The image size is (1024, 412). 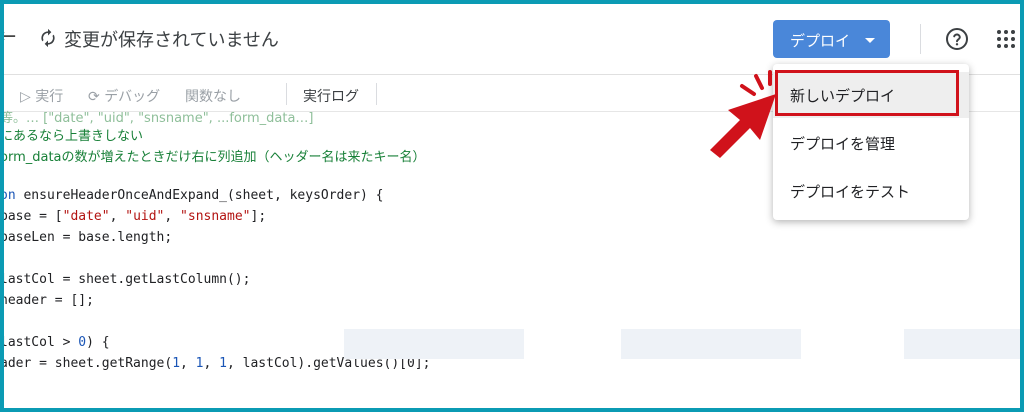 I want to click on code-string: "snsname", so click(x=215, y=216).